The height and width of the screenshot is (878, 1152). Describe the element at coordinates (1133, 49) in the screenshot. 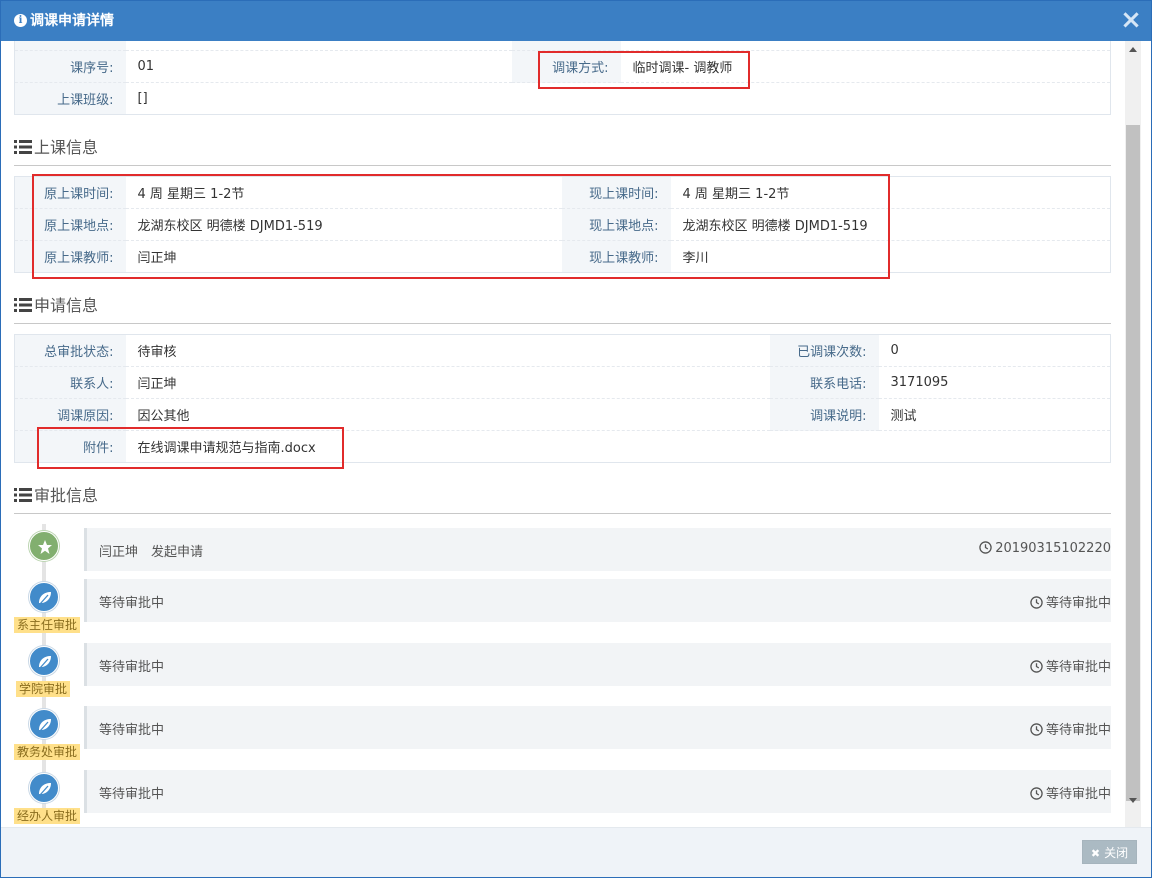

I see `scroll-up-arrow-icon` at that location.